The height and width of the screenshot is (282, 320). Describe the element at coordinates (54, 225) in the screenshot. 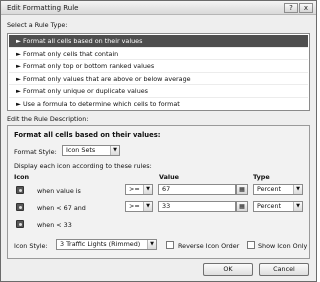

I see `row3-condition: when < 33` at that location.